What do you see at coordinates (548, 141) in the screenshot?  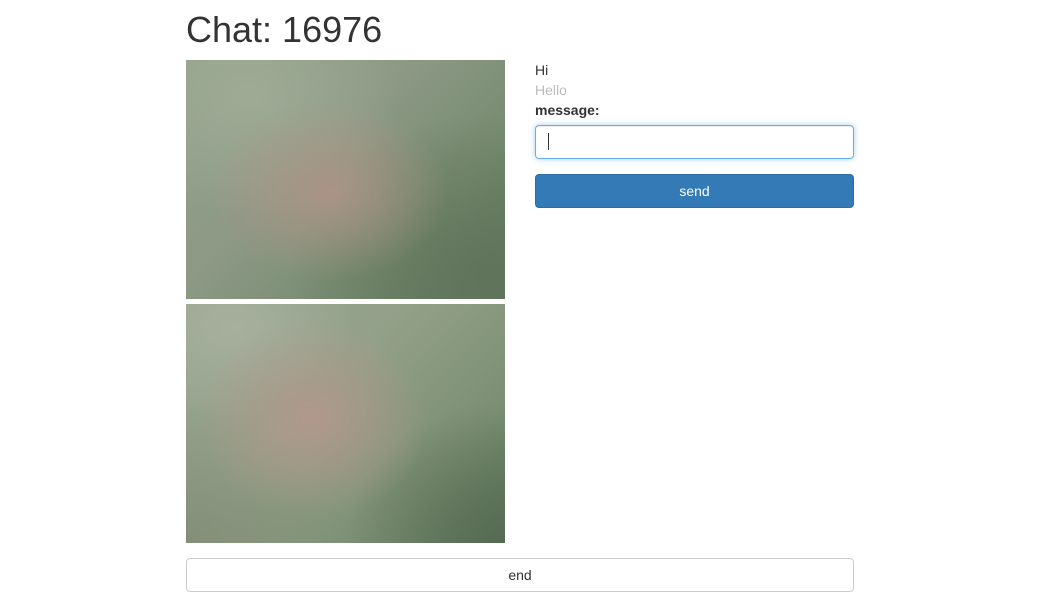 I see `text-caret` at bounding box center [548, 141].